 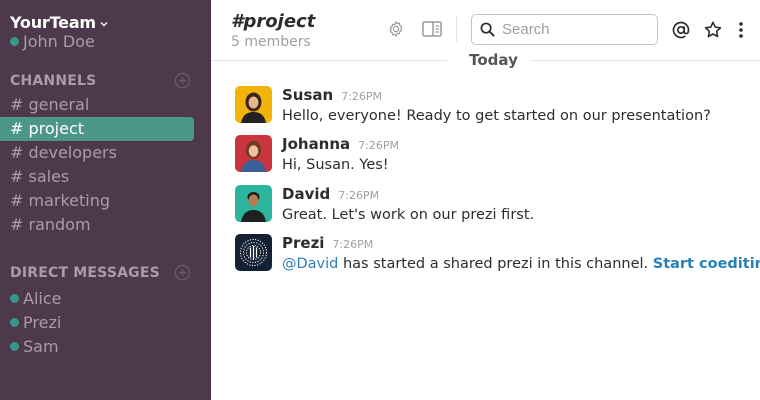 I want to click on message-item: Johanna 7:26PM Hi, Susan. Yes!, so click(x=495, y=155).